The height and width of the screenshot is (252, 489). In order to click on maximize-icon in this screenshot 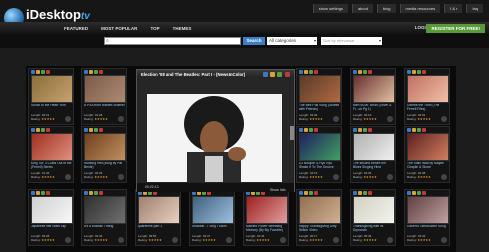, I will do `click(279, 74)`.